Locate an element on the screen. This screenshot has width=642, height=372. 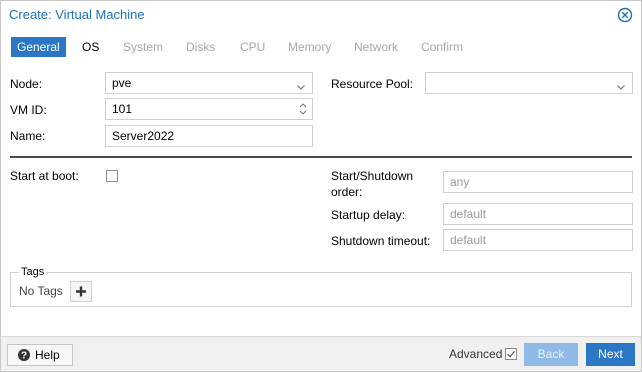
tab-cpu: CPU is located at coordinates (252, 47).